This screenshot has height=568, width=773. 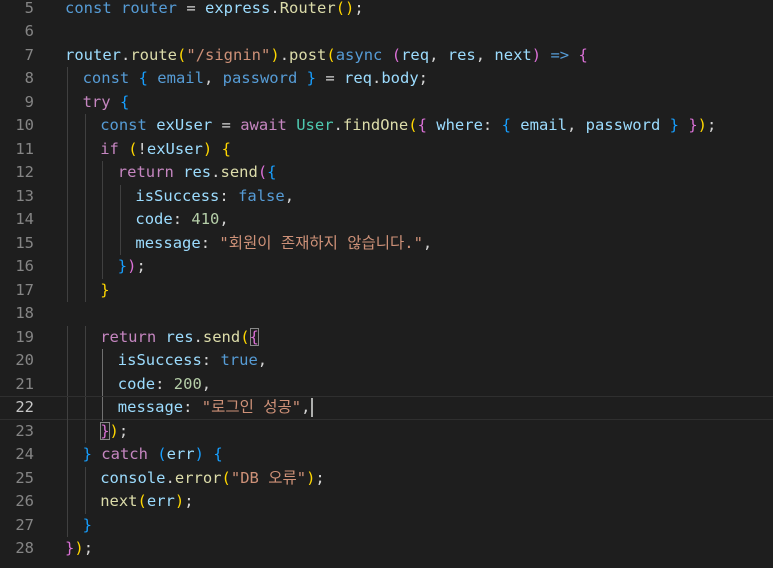 I want to click on code-line: 6, so click(x=386, y=32).